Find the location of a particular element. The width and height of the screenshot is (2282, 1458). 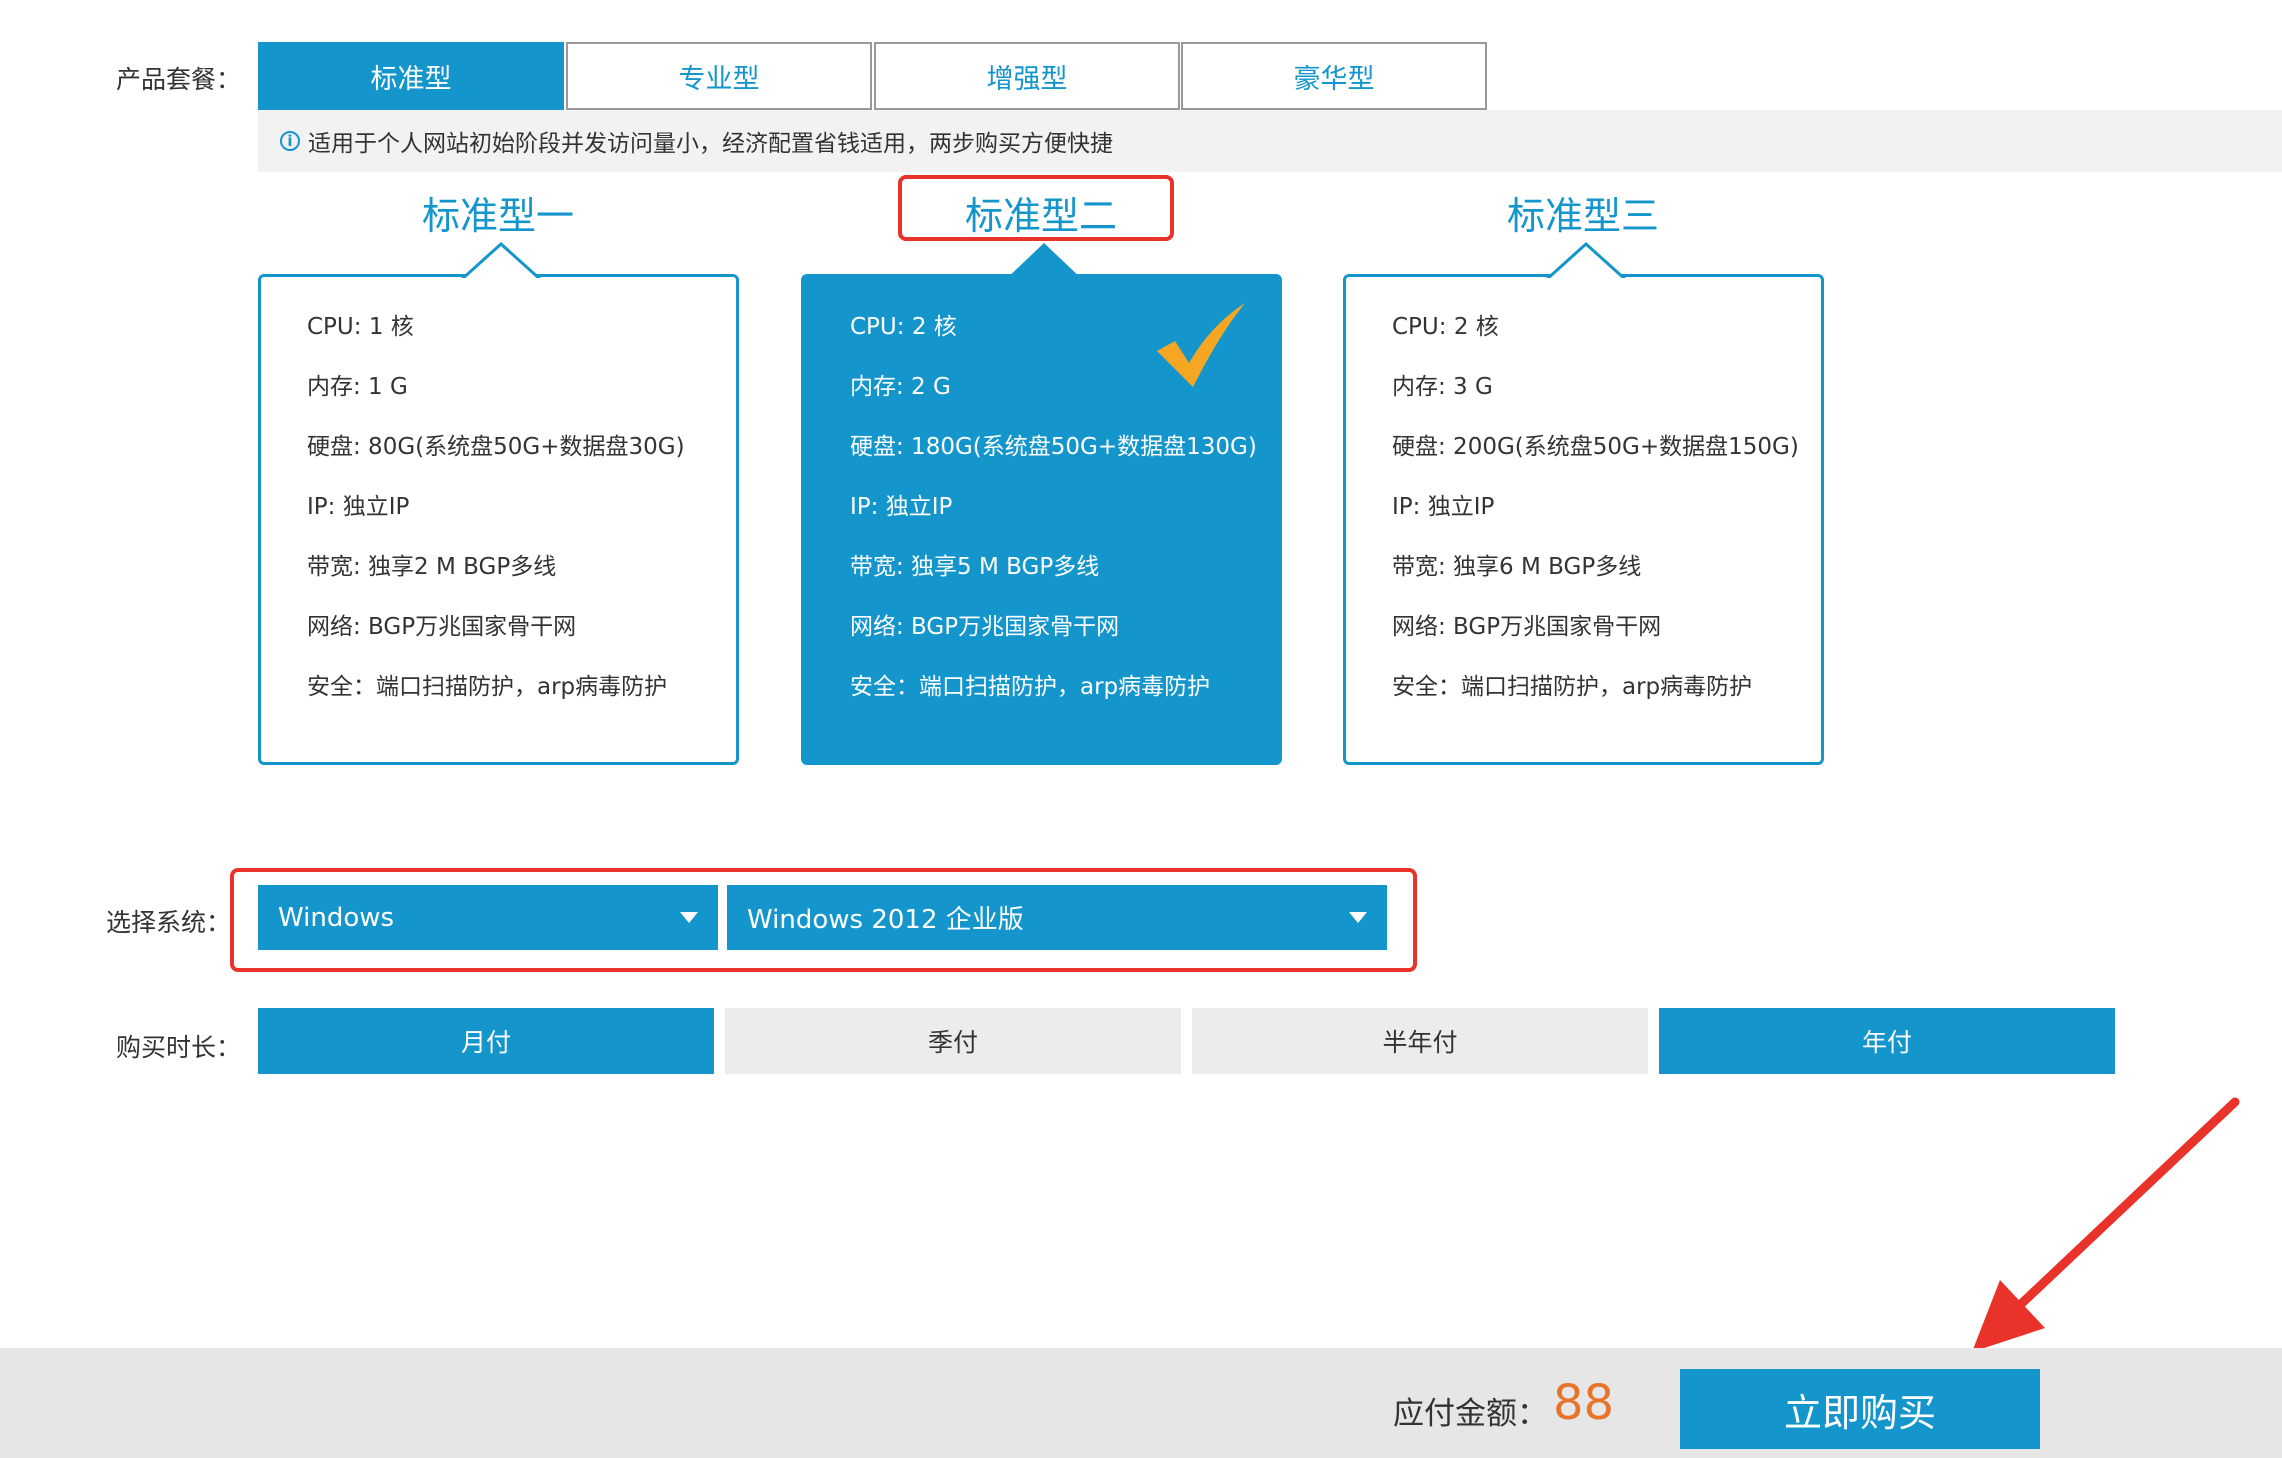

plan-title-1: 标准型一 is located at coordinates (497, 216).